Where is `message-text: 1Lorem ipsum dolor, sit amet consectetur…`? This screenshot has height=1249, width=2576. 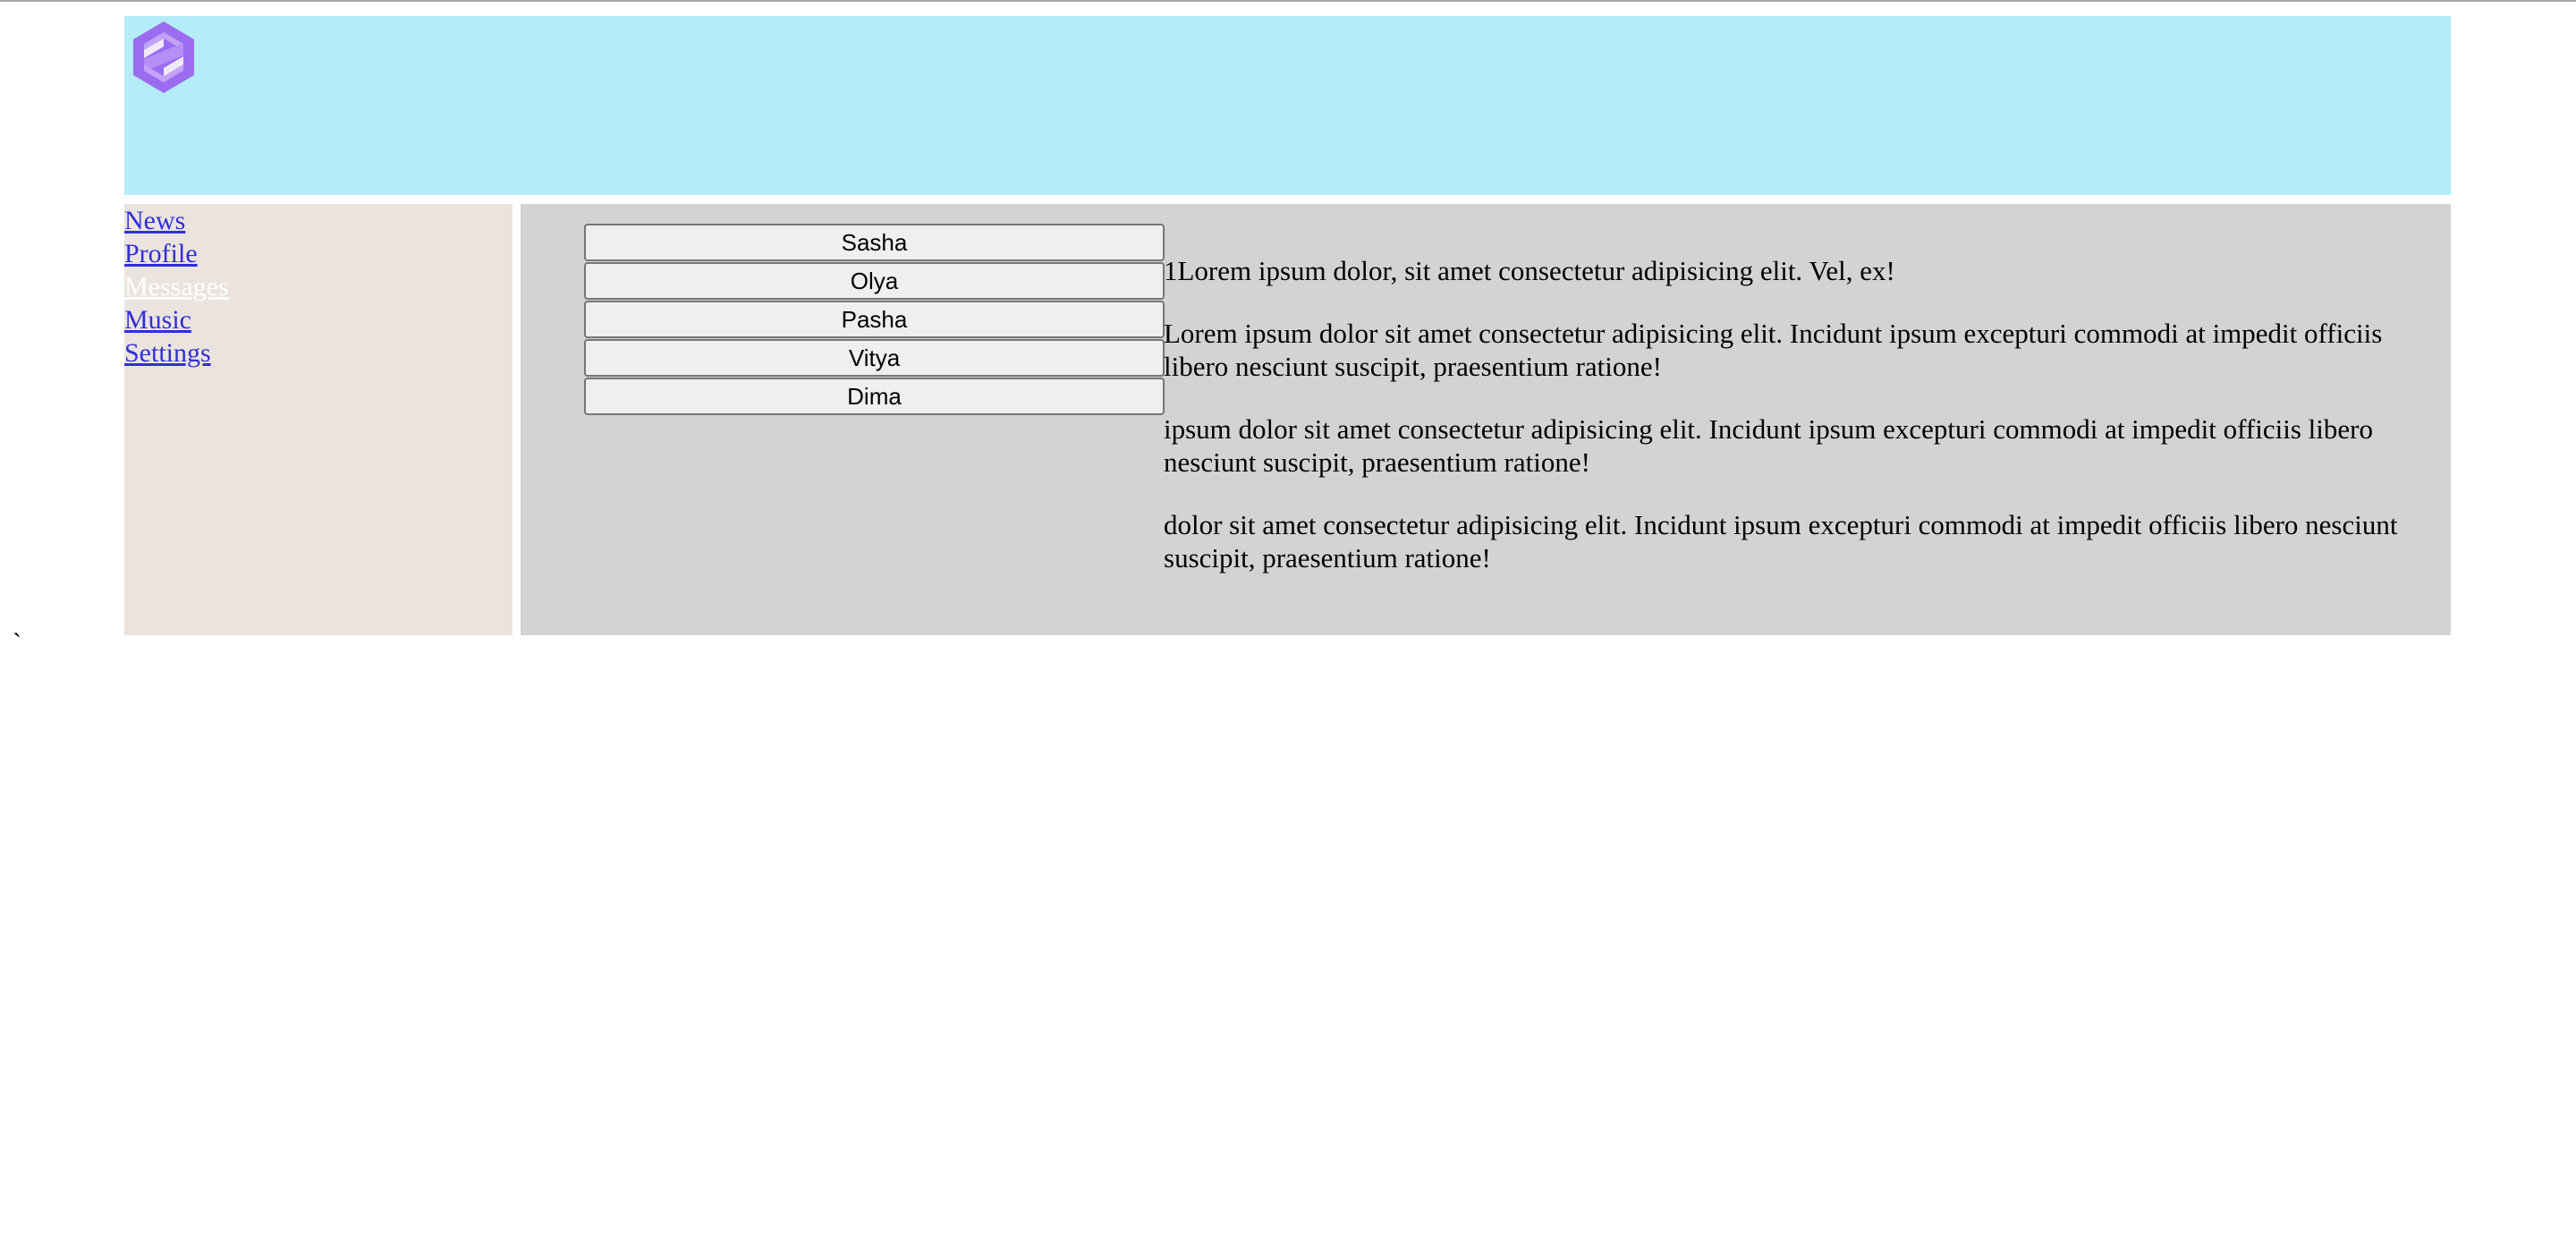
message-text: 1Lorem ipsum dolor, sit amet consectetur… is located at coordinates (1529, 270).